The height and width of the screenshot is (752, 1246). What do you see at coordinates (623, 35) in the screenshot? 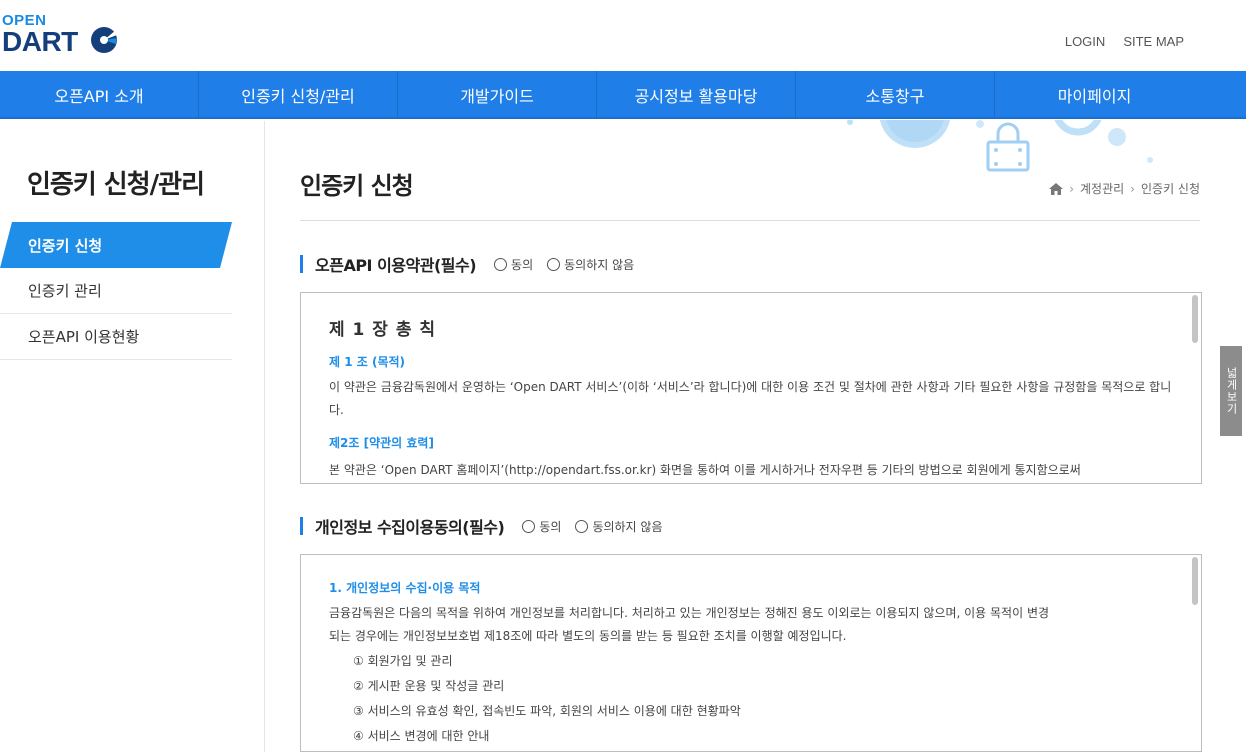
I see `site-header: OPEN DART LOGIN SITE MAP` at bounding box center [623, 35].